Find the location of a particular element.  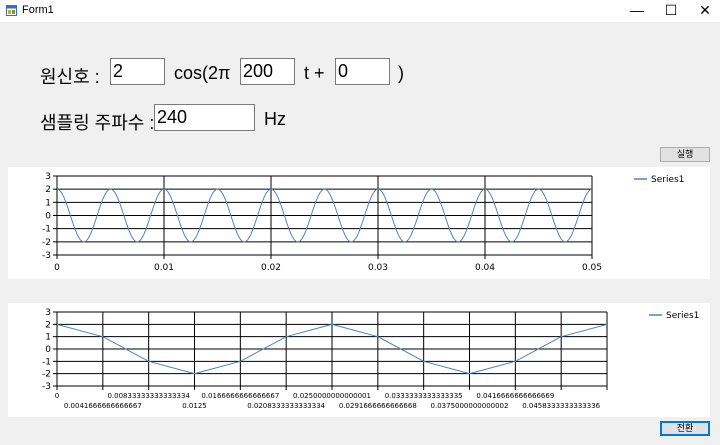

sampling-freq-input is located at coordinates (204, 117).